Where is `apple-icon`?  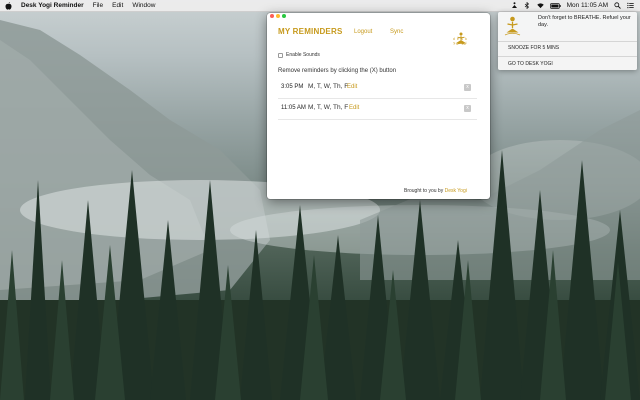 apple-icon is located at coordinates (9, 5).